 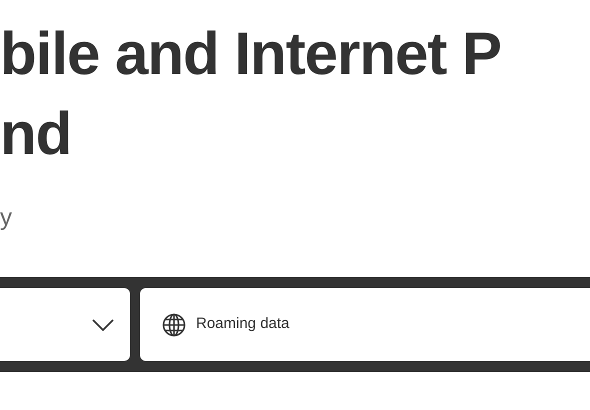 What do you see at coordinates (36, 134) in the screenshot?
I see `page-heading: nd` at bounding box center [36, 134].